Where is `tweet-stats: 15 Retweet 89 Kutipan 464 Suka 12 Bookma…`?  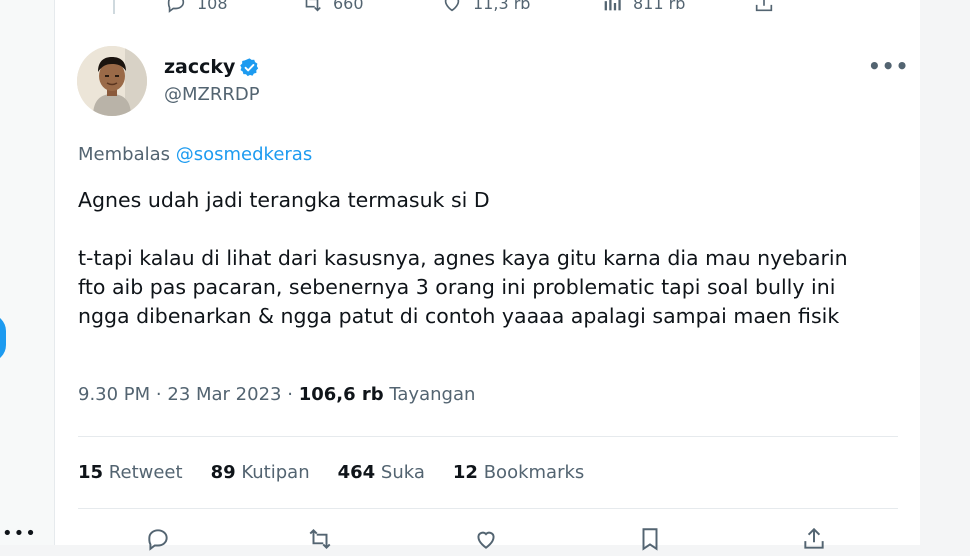 tweet-stats: 15 Retweet 89 Kutipan 464 Suka 12 Bookma… is located at coordinates (331, 472).